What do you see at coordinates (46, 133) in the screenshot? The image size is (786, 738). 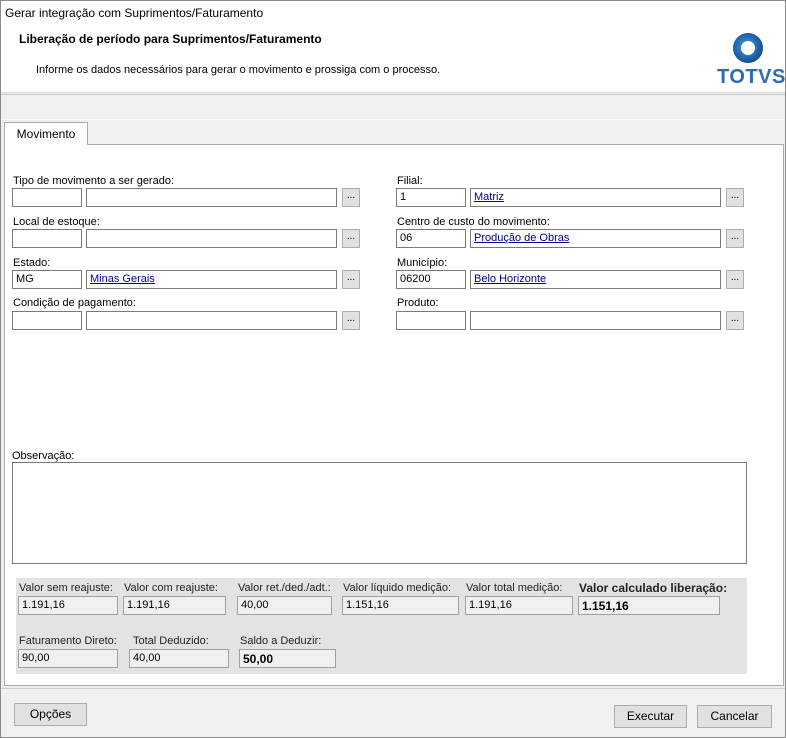 I see `tab-movimento: Movimento` at bounding box center [46, 133].